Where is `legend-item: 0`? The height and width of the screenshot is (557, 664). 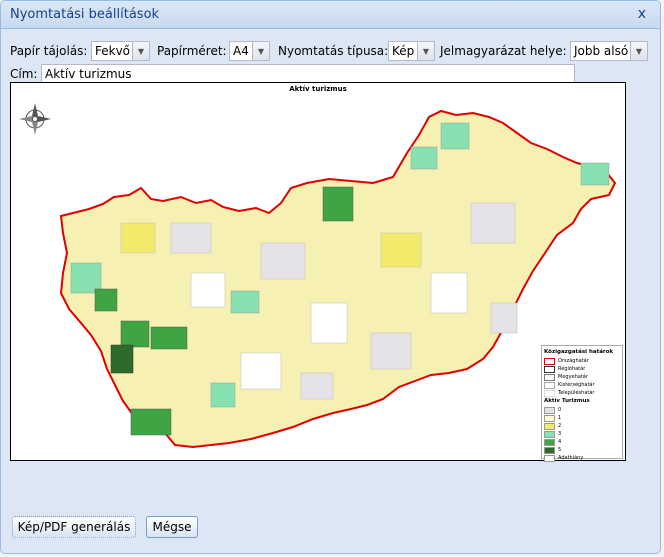
legend-item: 0 is located at coordinates (582, 410).